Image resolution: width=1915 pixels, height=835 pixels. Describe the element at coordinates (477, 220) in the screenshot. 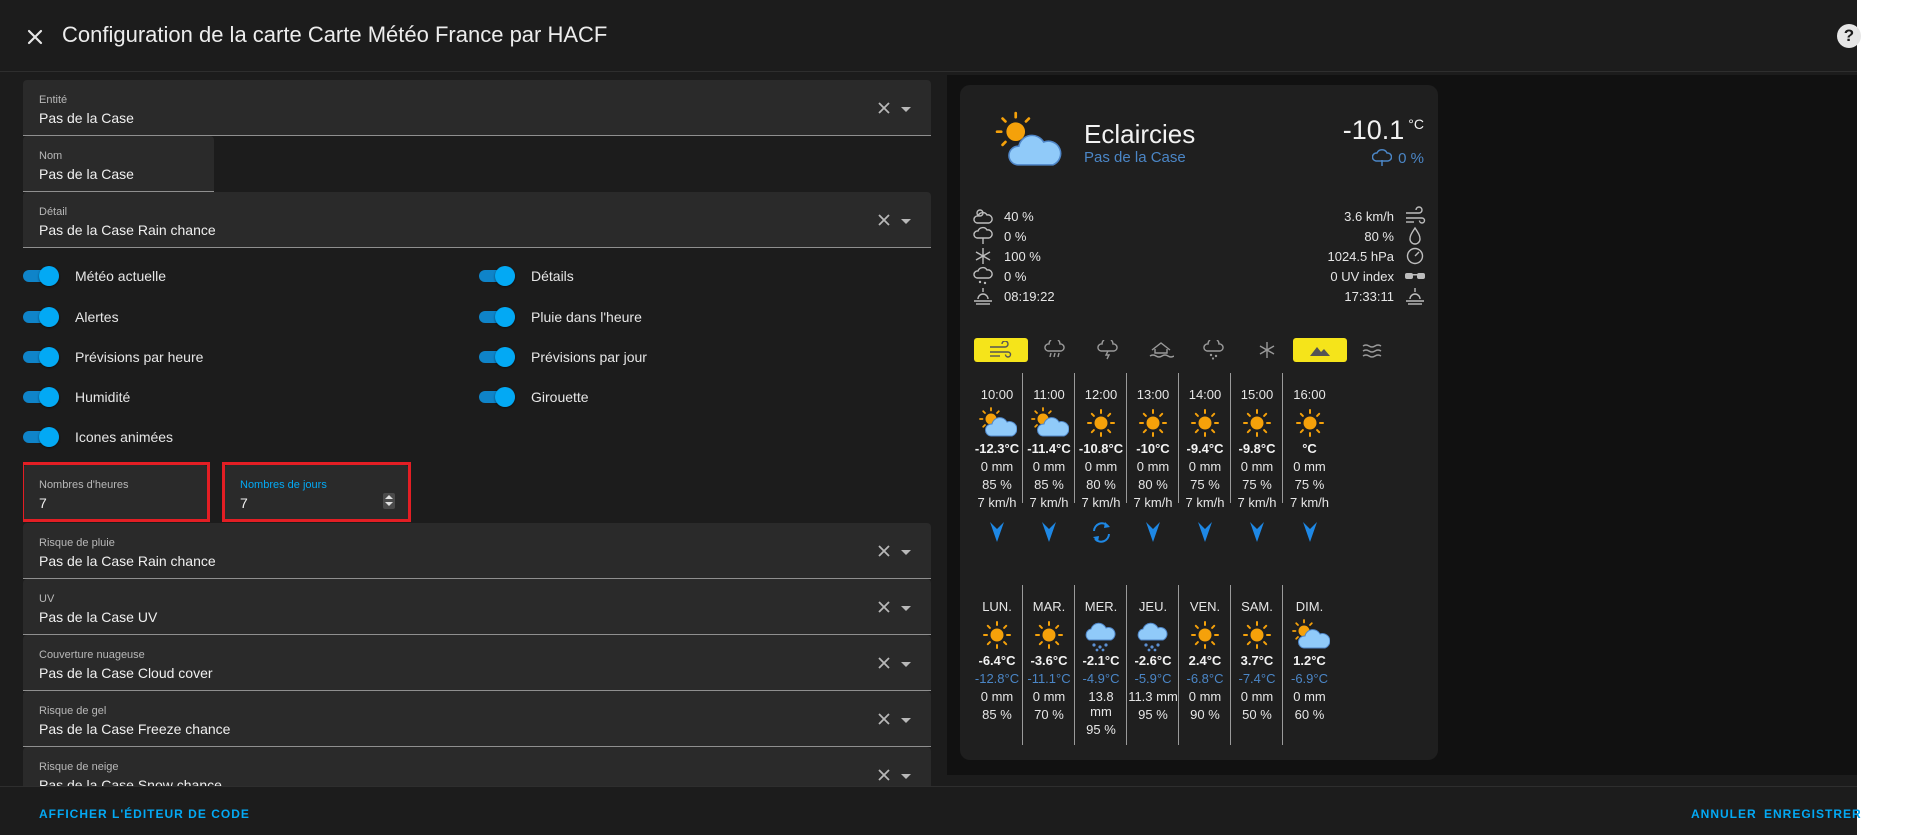

I see `detail-select: Détail Pas de la Case Rain chance` at that location.